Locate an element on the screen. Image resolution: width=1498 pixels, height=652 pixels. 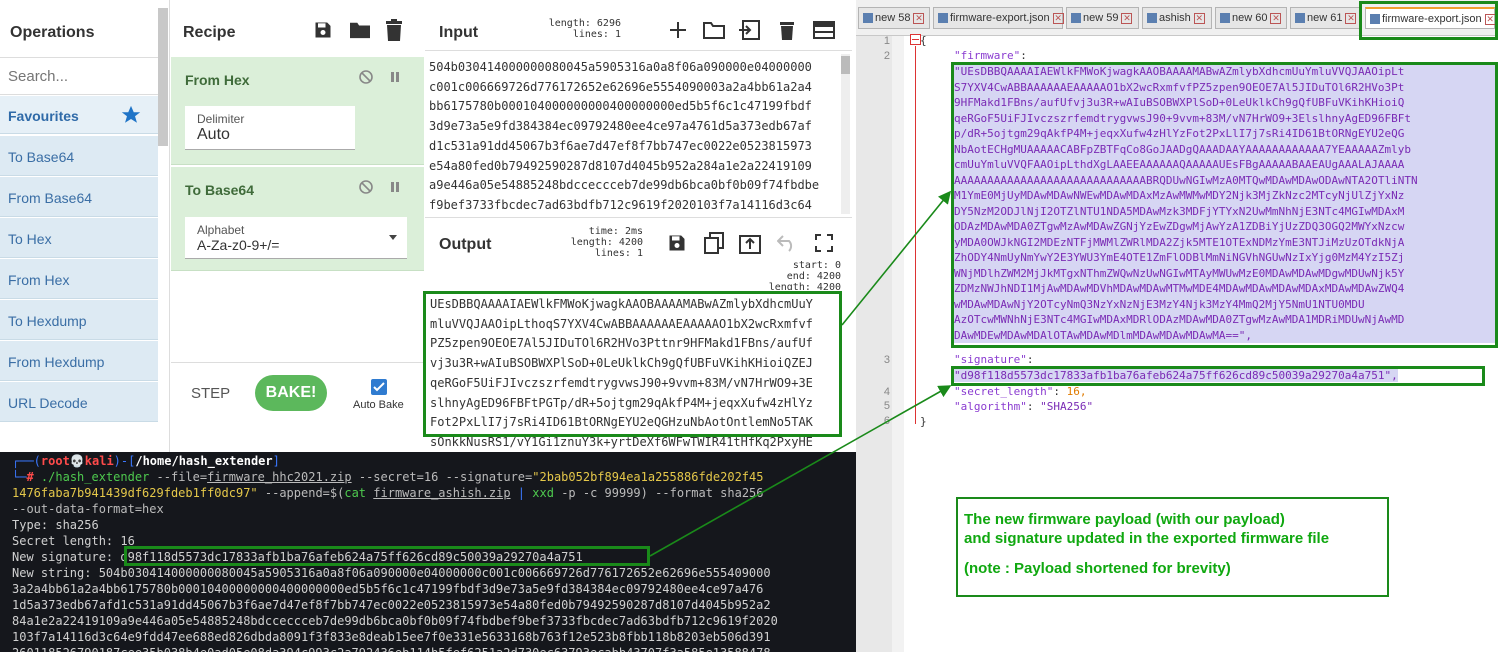
output-to-firmware-arrow is located at coordinates (896, 258).